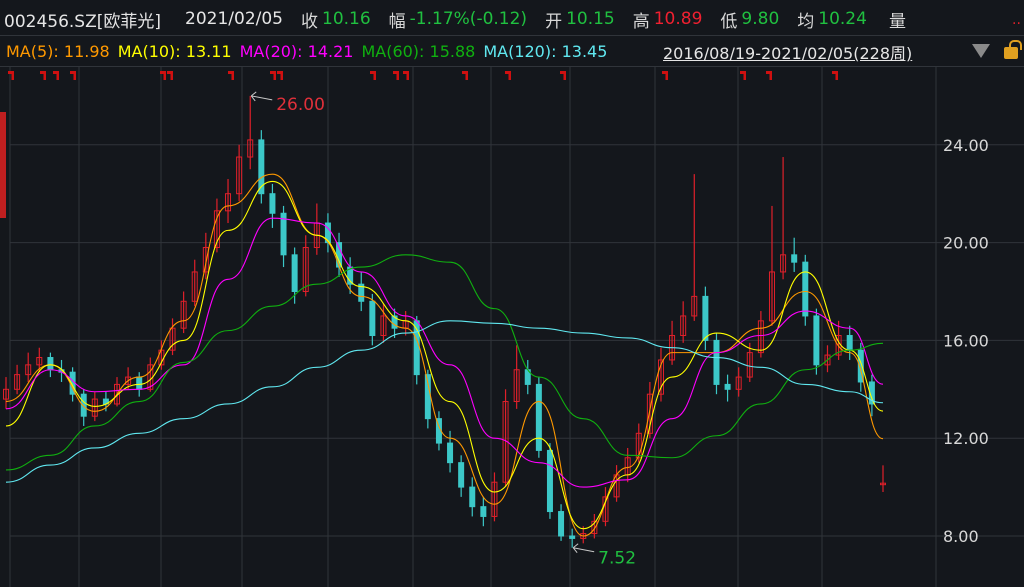 The height and width of the screenshot is (587, 1024). What do you see at coordinates (966, 340) in the screenshot?
I see `y-tick-label: 16.00` at bounding box center [966, 340].